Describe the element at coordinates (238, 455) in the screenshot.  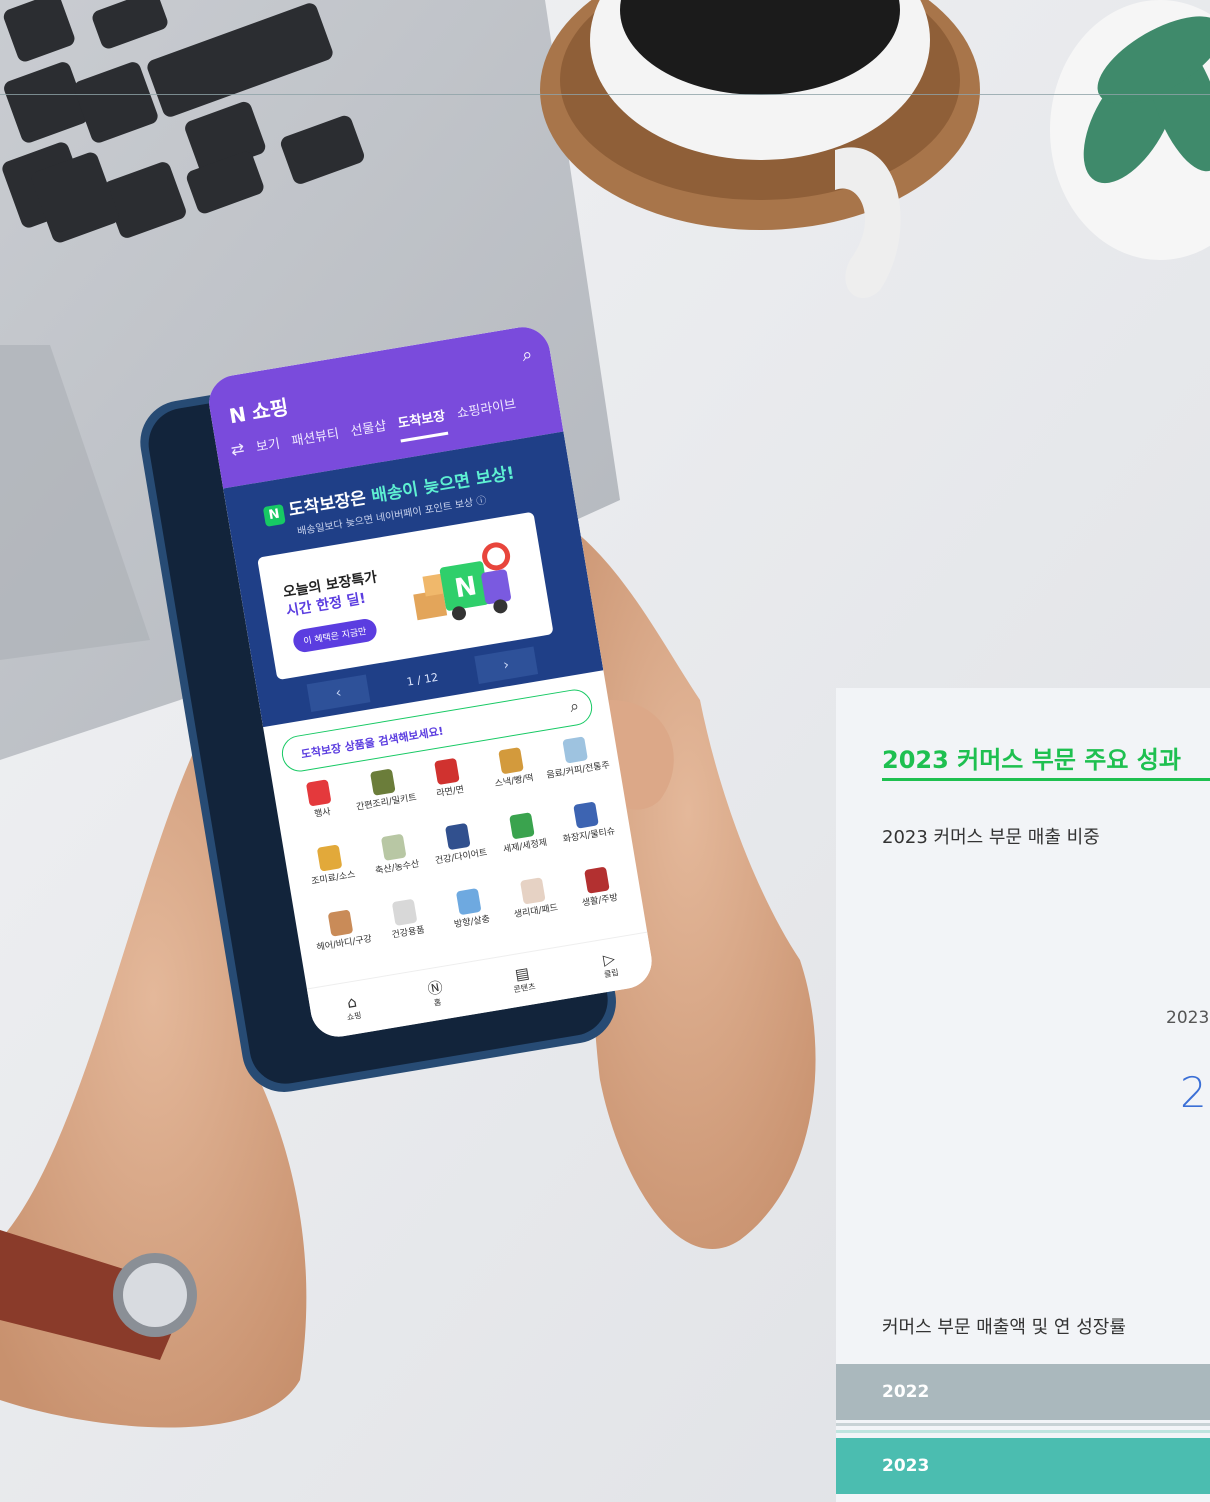
I see `swap-icon: ⇄` at that location.